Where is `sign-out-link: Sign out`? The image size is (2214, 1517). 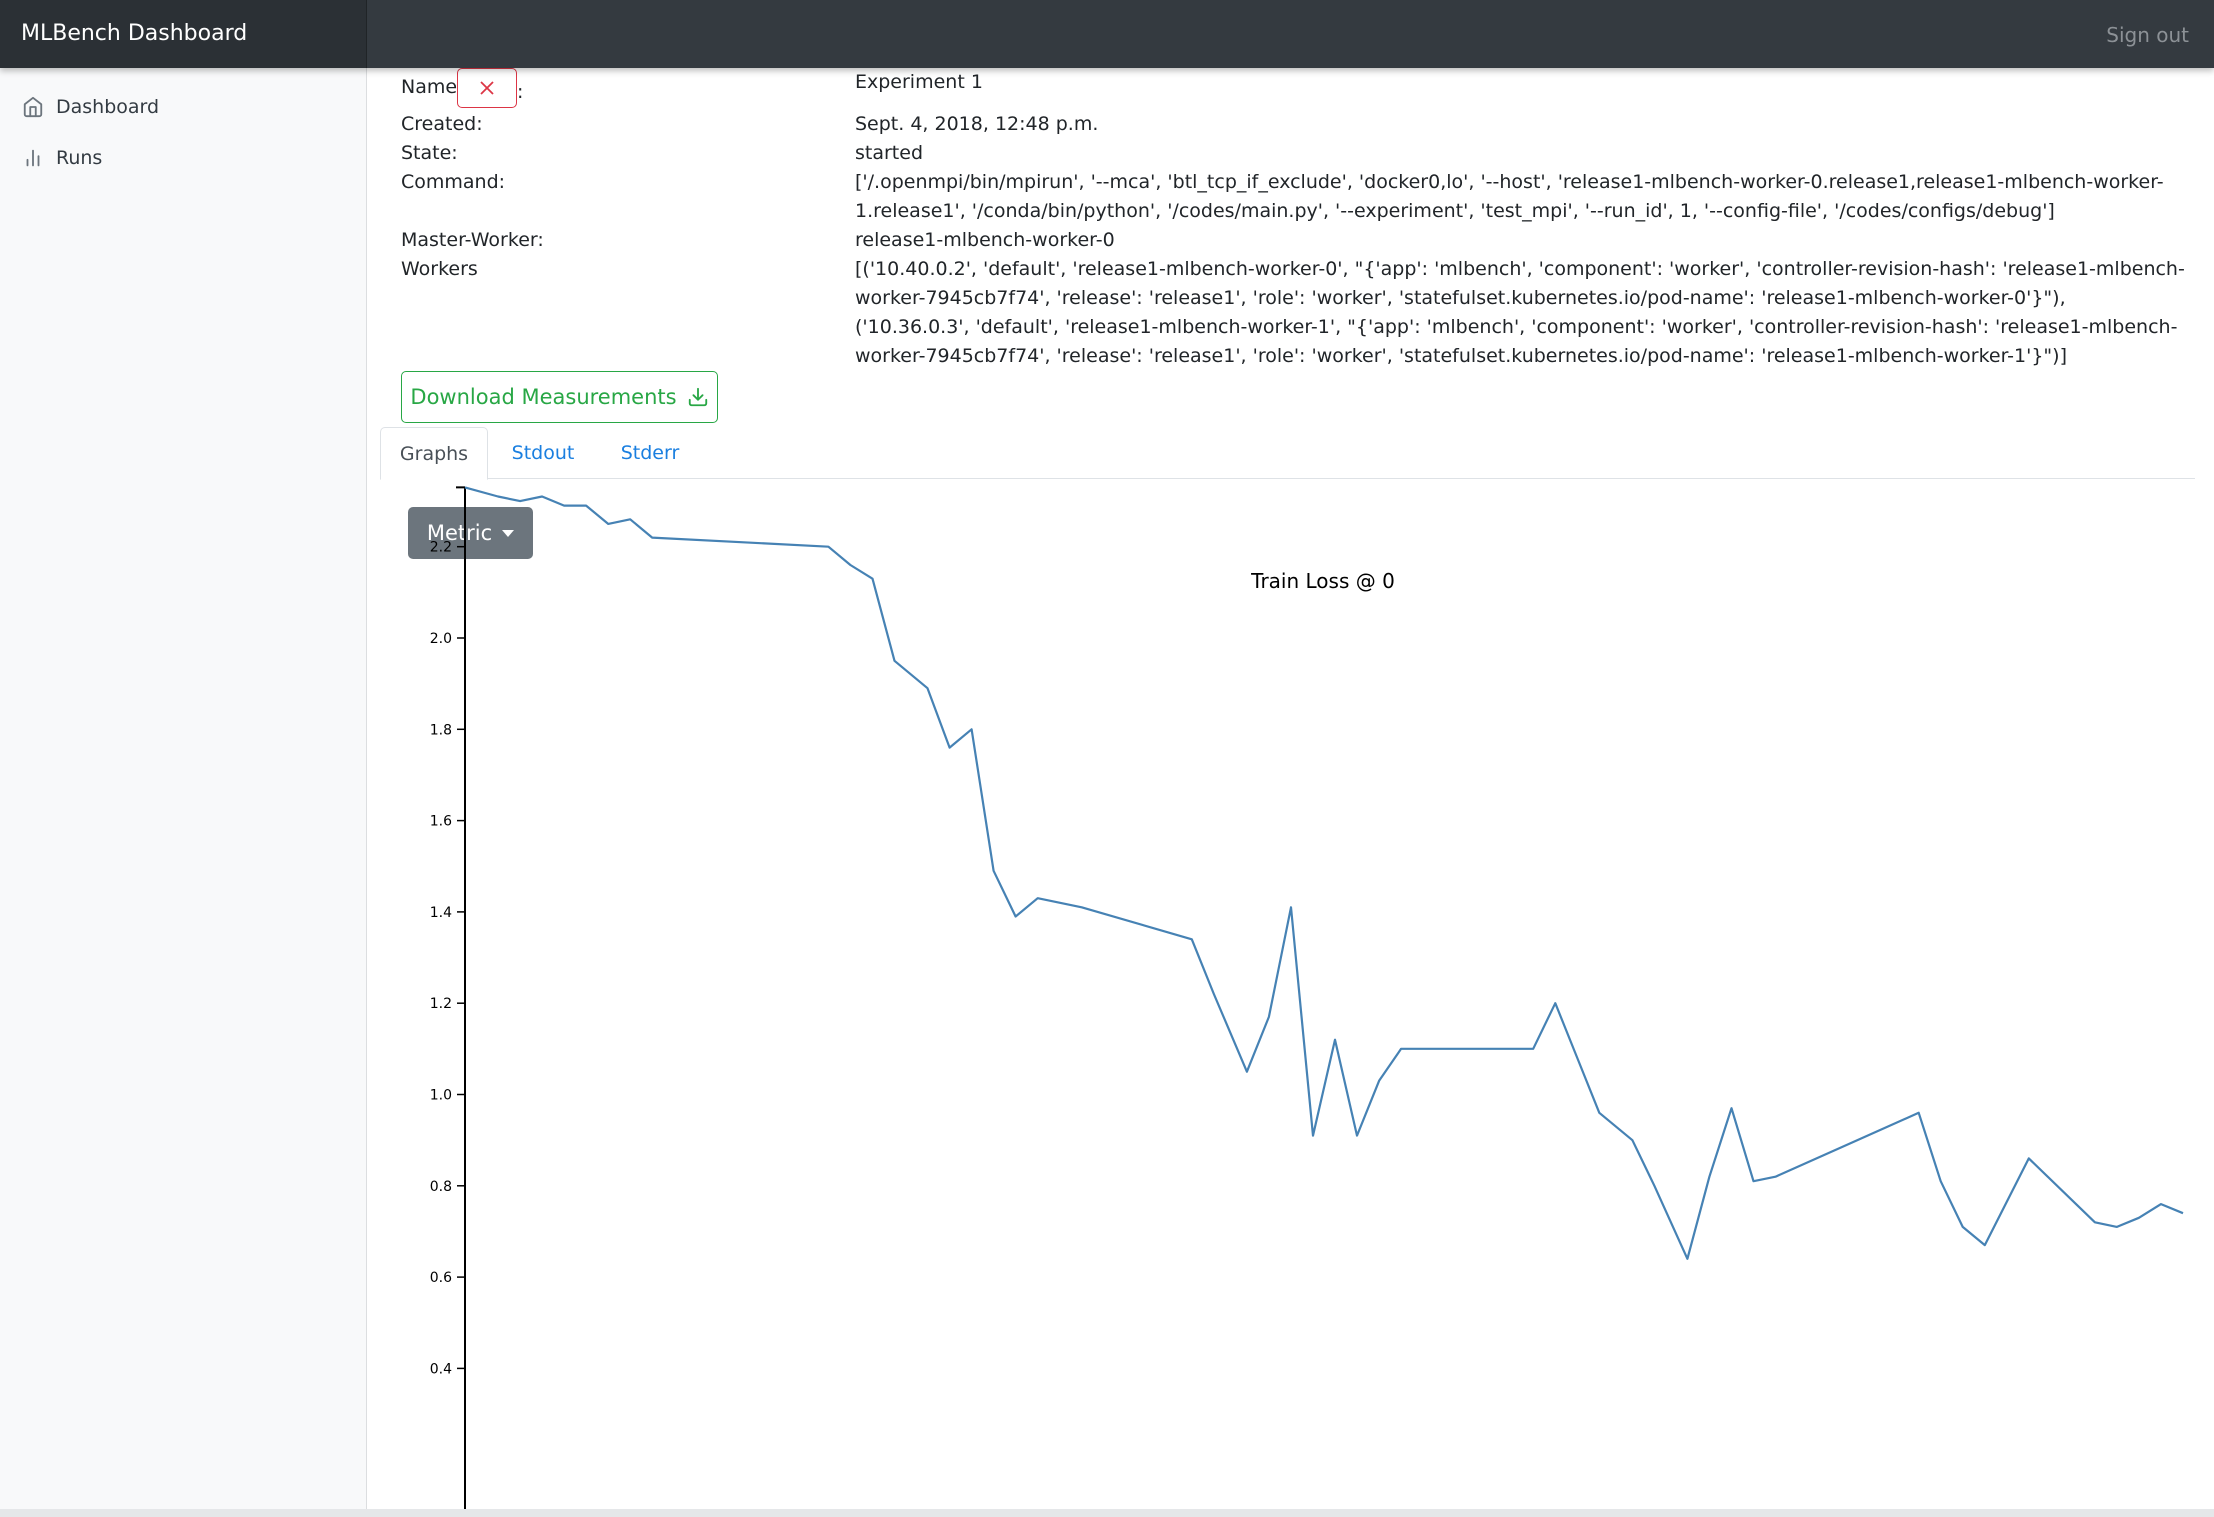 sign-out-link: Sign out is located at coordinates (2147, 34).